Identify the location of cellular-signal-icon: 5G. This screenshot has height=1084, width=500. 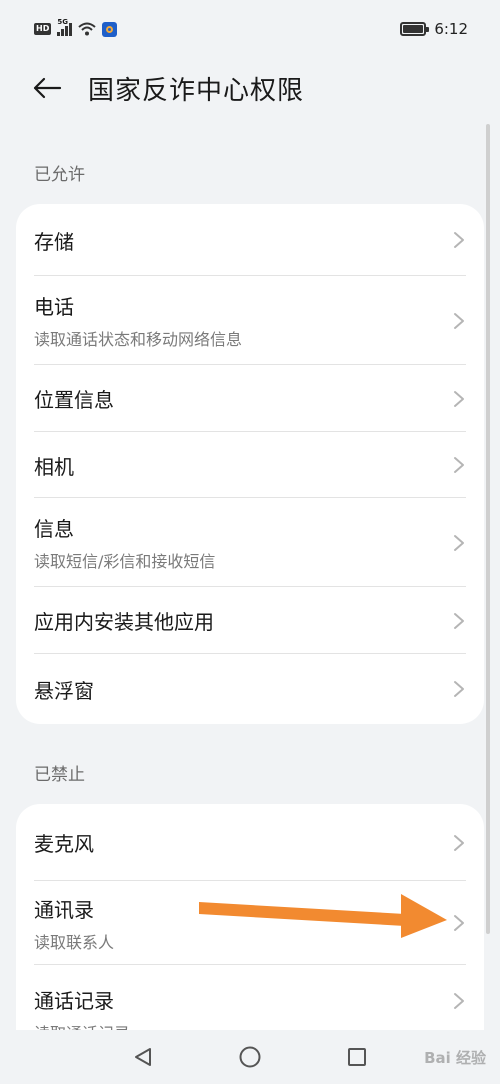
(65, 27).